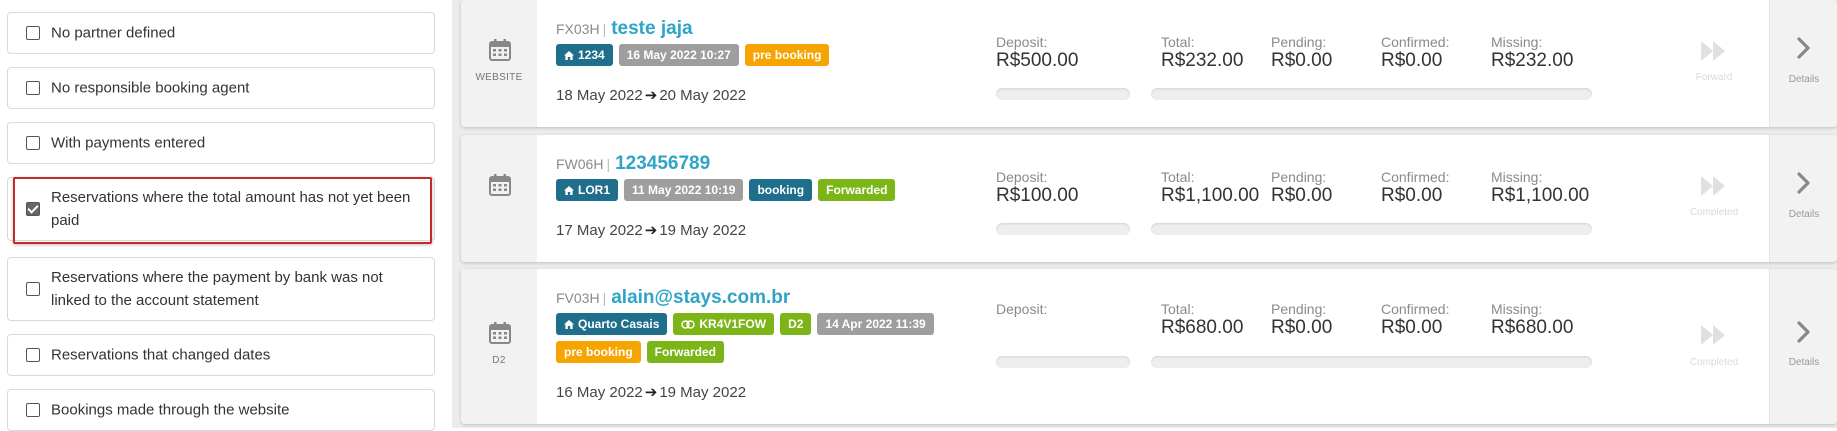  Describe the element at coordinates (1714, 212) in the screenshot. I see `forward-action-label: Completed` at that location.